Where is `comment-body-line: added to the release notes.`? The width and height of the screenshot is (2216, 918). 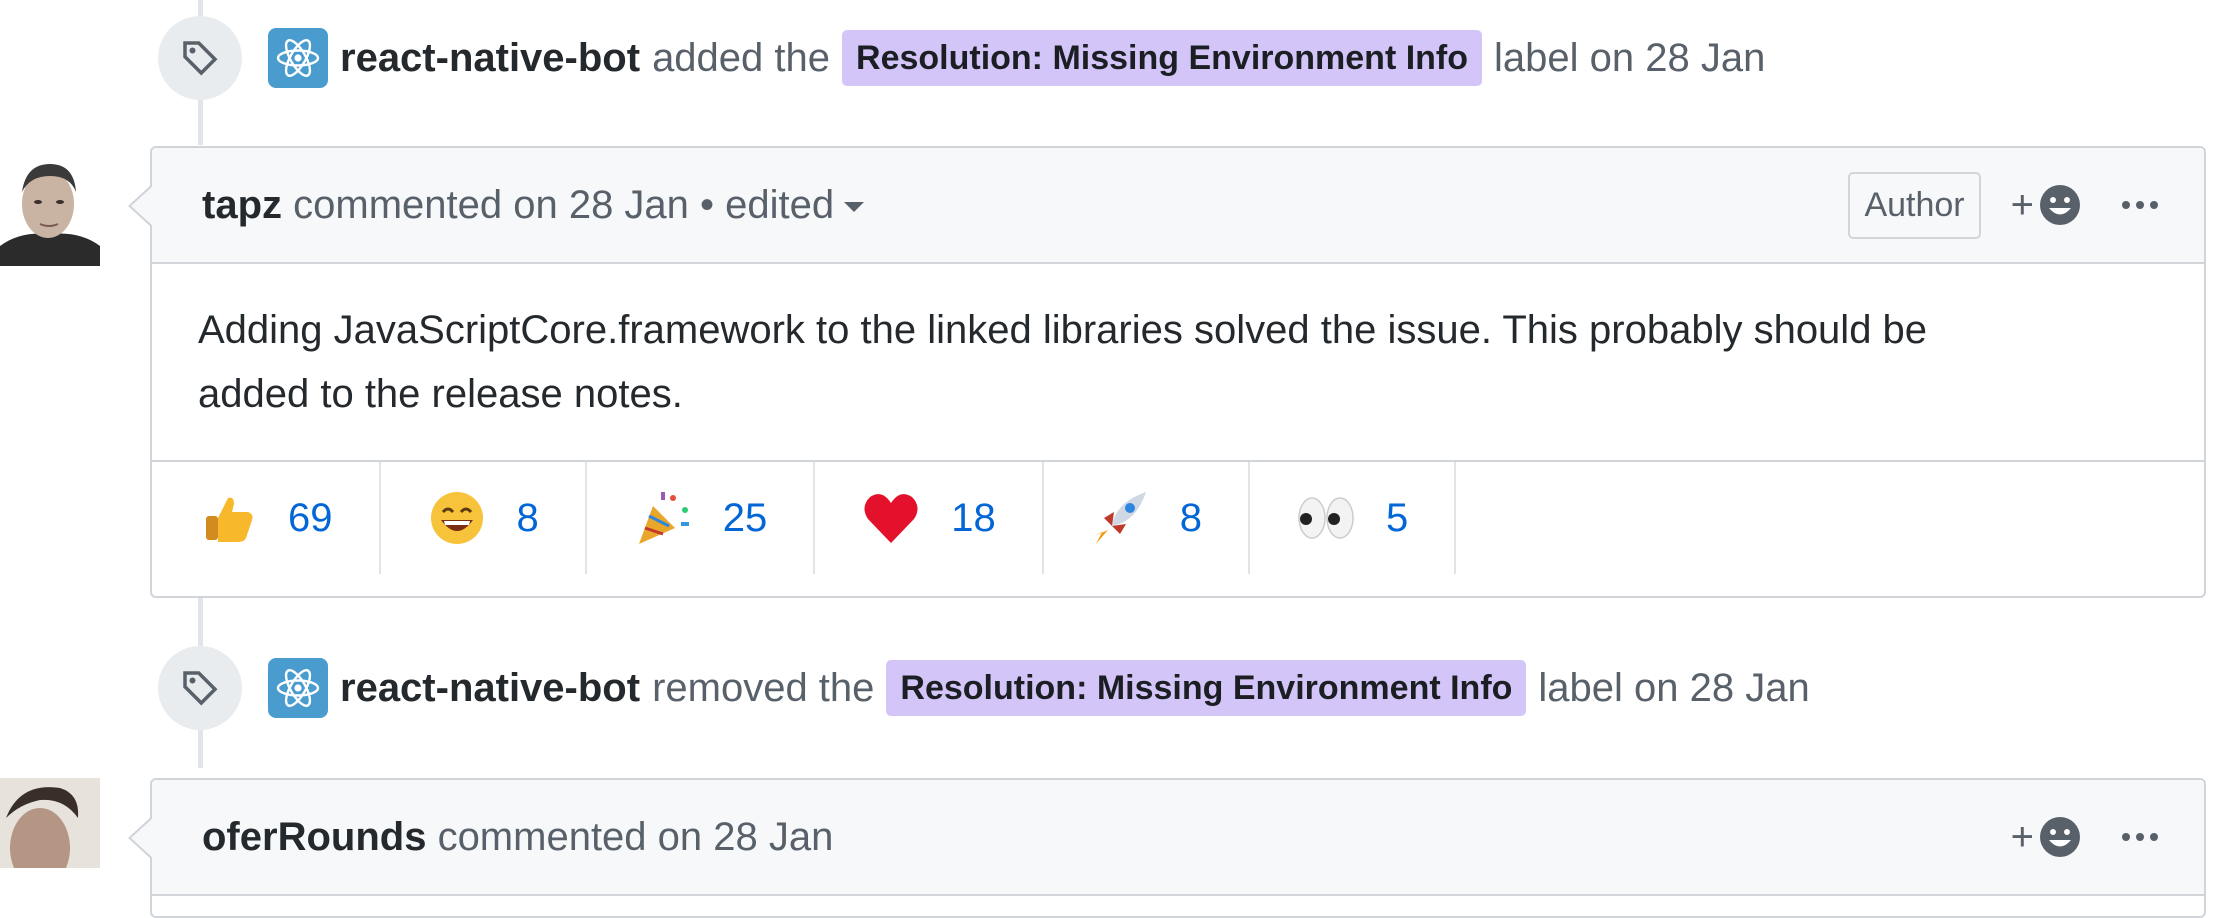 comment-body-line: added to the release notes. is located at coordinates (440, 394).